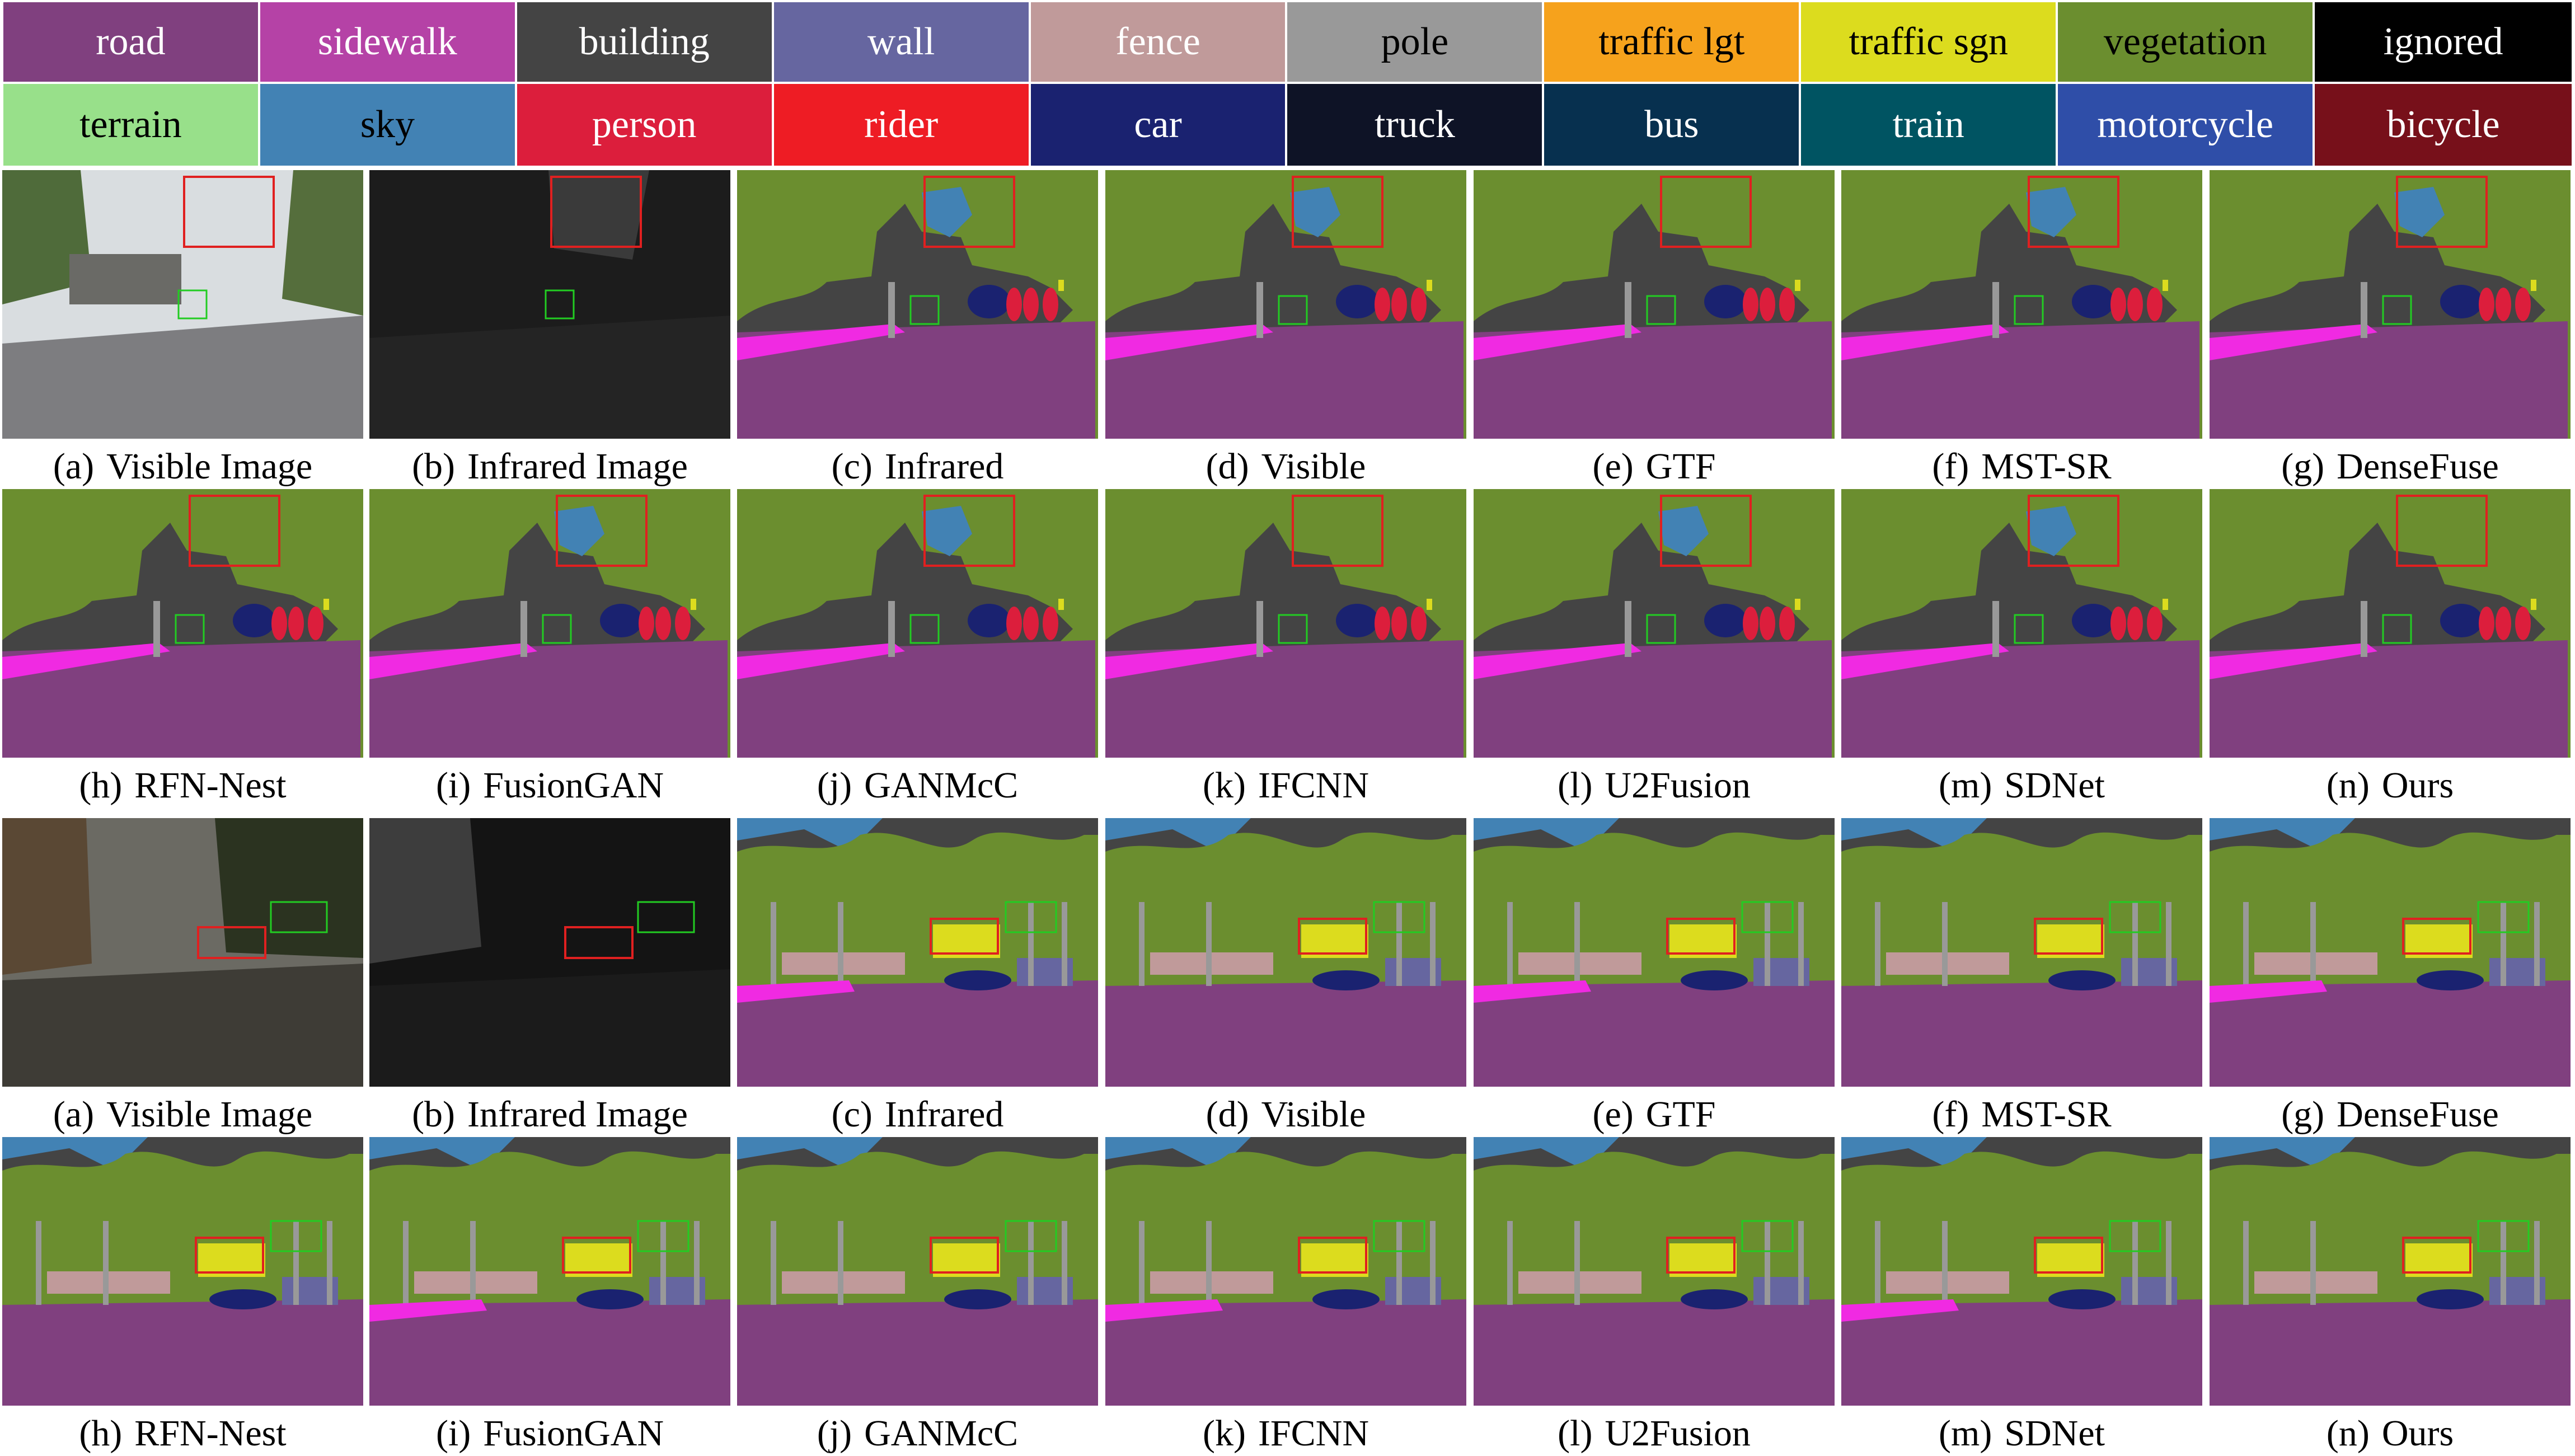 The width and height of the screenshot is (2575, 1456). What do you see at coordinates (1680, 466) in the screenshot?
I see `panel-caption-method: GTF` at bounding box center [1680, 466].